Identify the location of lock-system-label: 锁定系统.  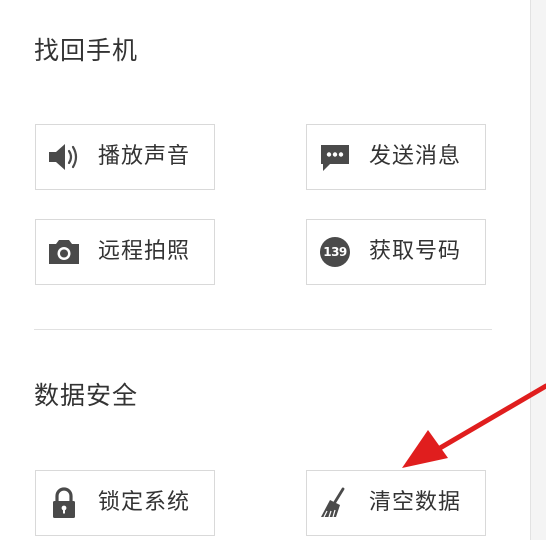
(144, 502).